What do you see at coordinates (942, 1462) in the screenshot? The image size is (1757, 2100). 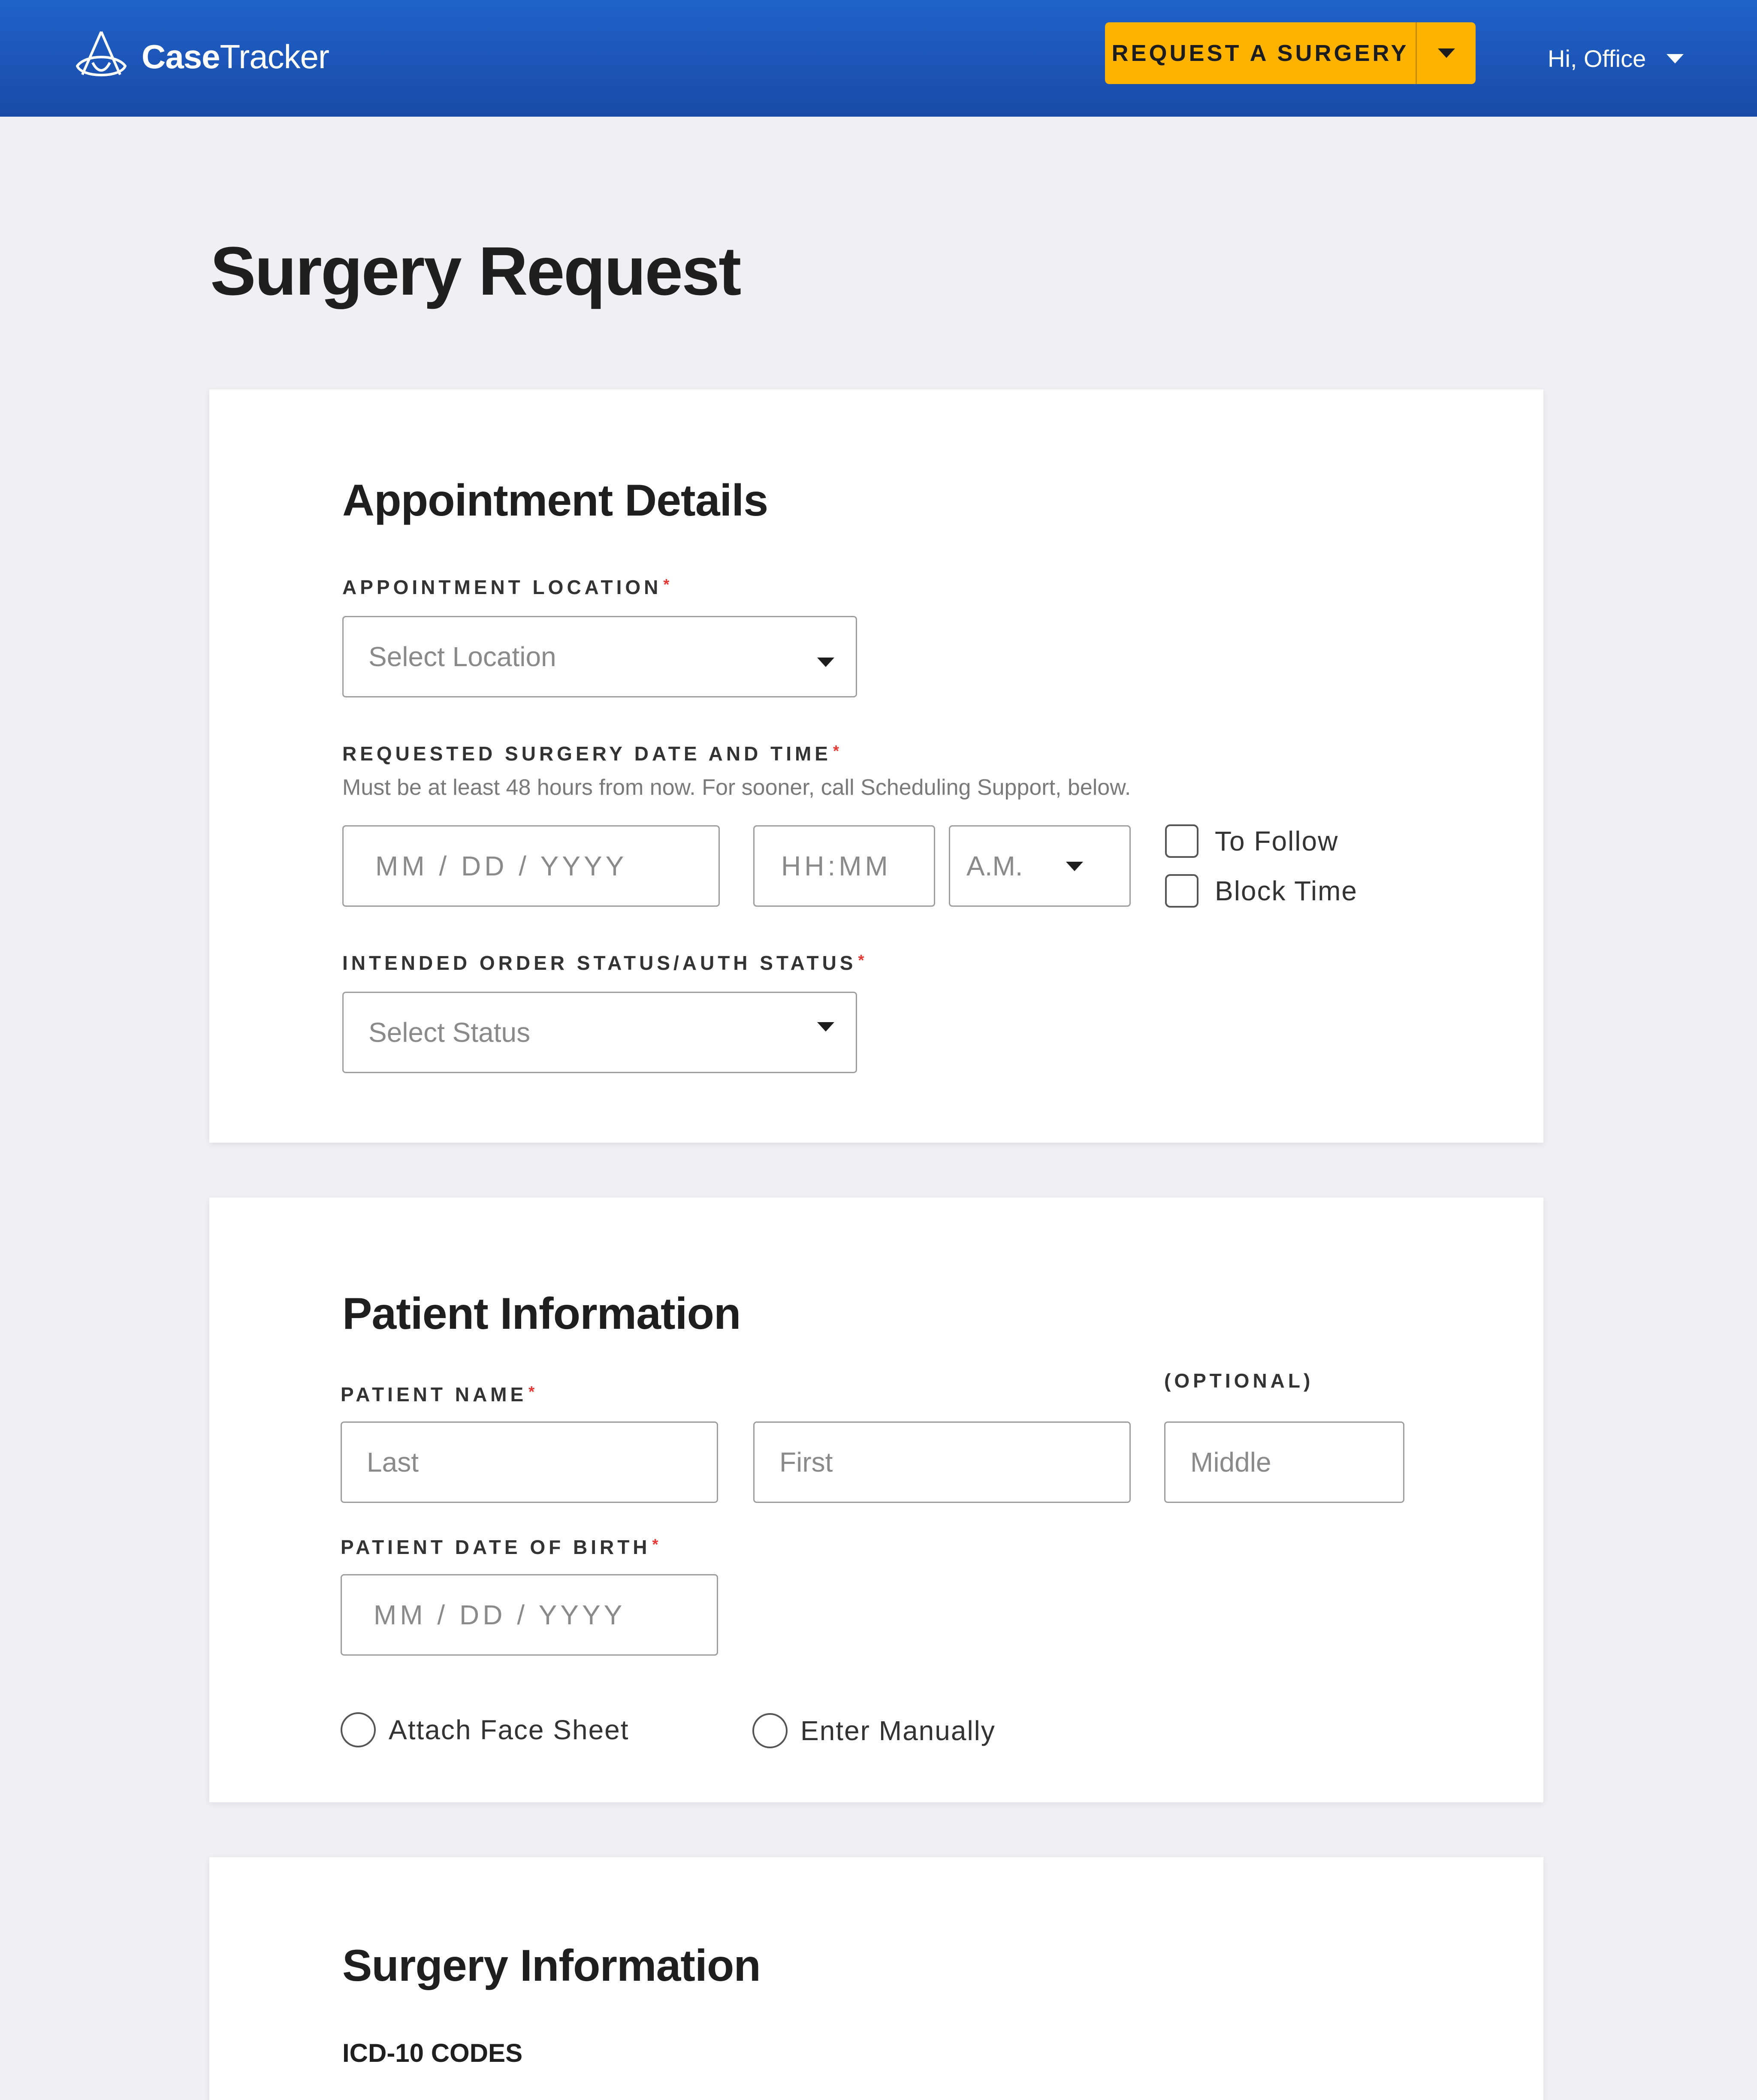 I see `patient-first-name-input: First` at bounding box center [942, 1462].